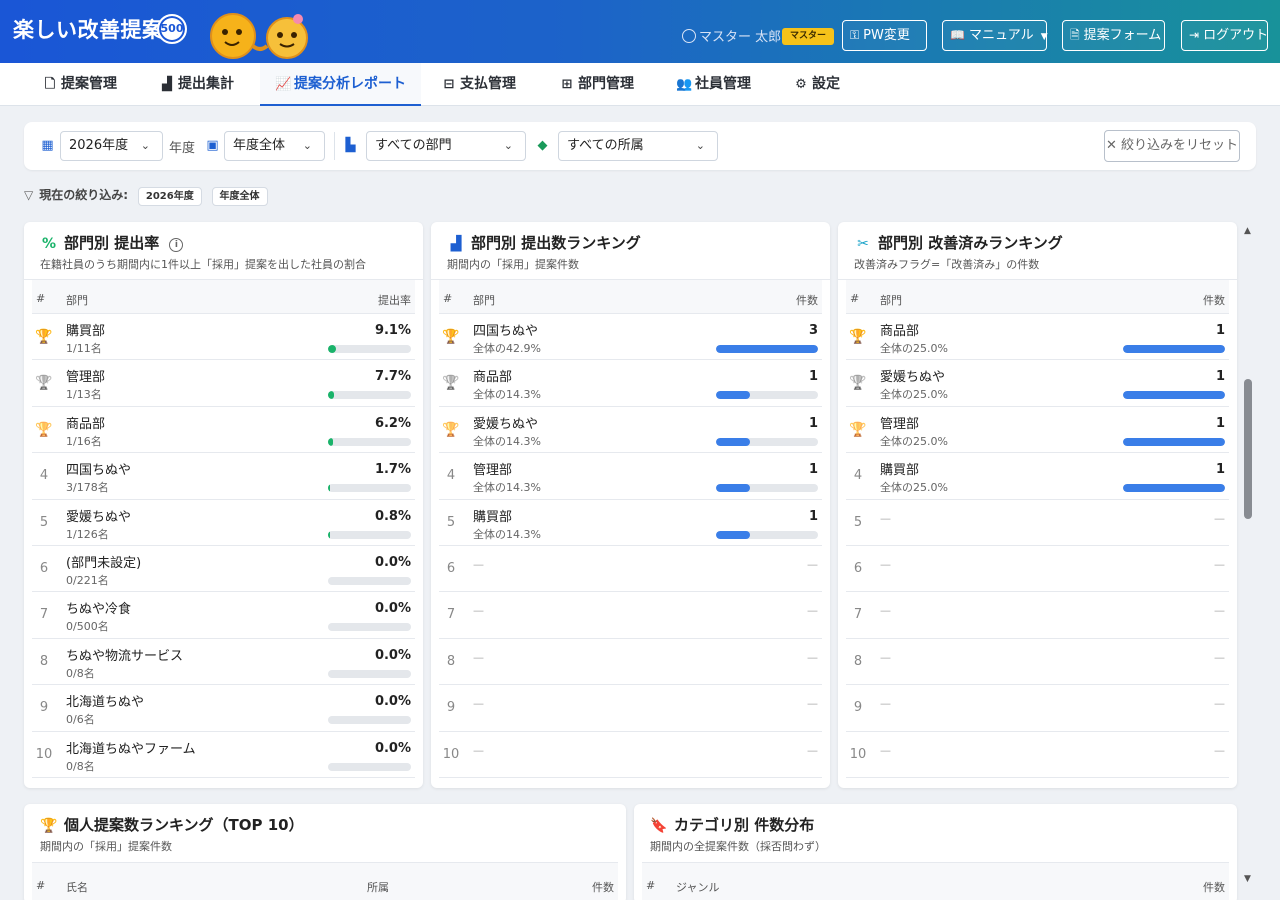 The height and width of the screenshot is (900, 1280). I want to click on tab-proposal-management: 🗋 提案管理, so click(79, 84).